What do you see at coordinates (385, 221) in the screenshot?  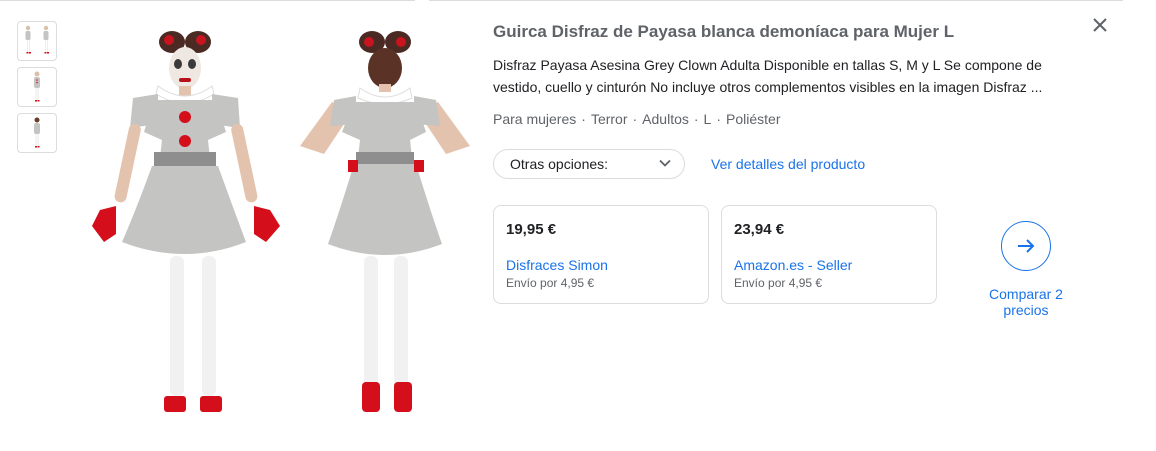 I see `costume-back-figure` at bounding box center [385, 221].